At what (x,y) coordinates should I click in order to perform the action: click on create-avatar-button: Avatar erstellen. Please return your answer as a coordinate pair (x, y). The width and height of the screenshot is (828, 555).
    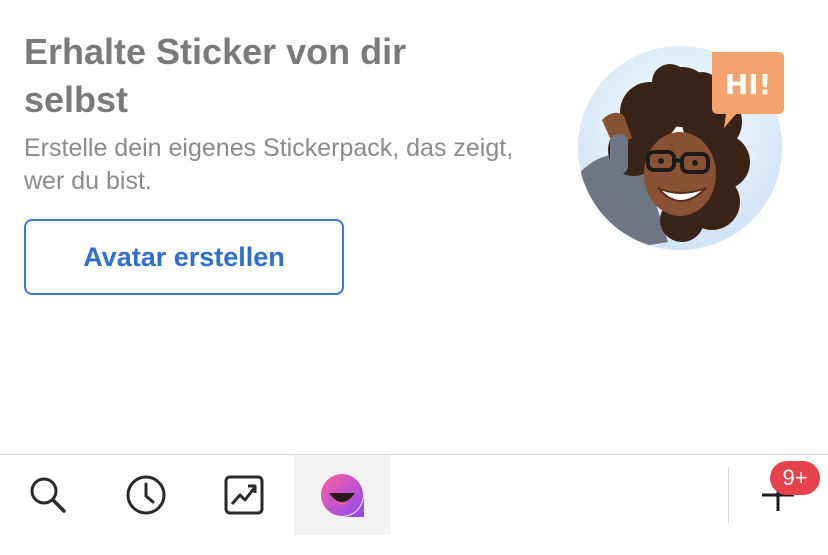
    Looking at the image, I should click on (184, 257).